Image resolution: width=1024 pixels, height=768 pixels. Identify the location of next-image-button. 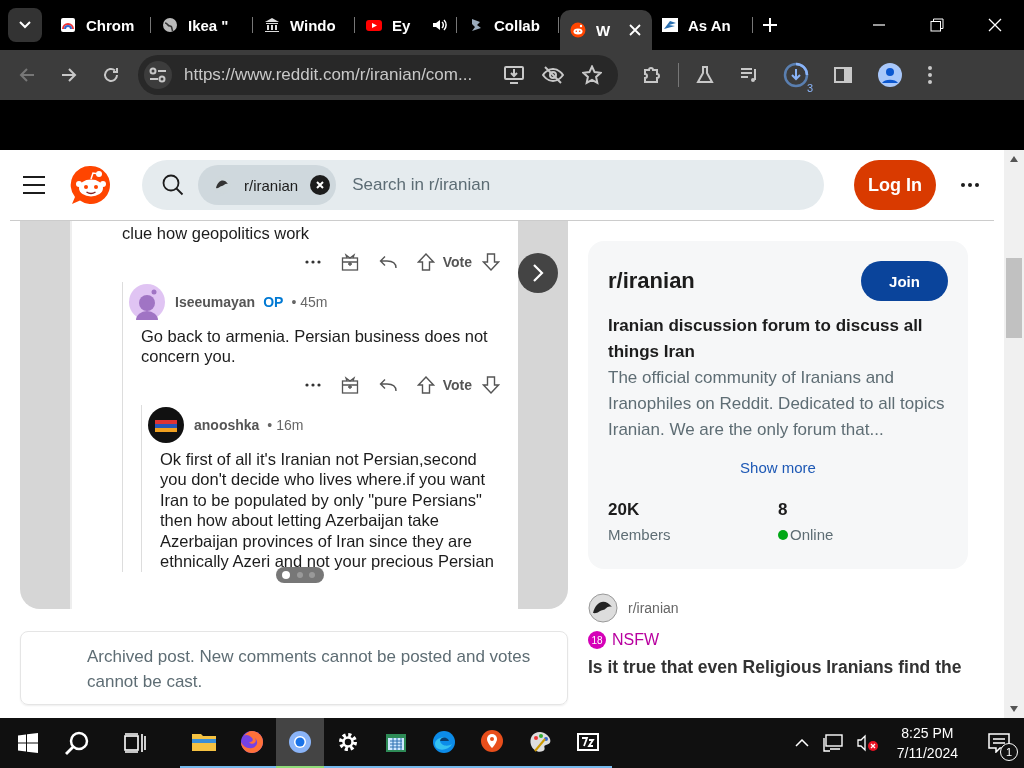
(538, 273).